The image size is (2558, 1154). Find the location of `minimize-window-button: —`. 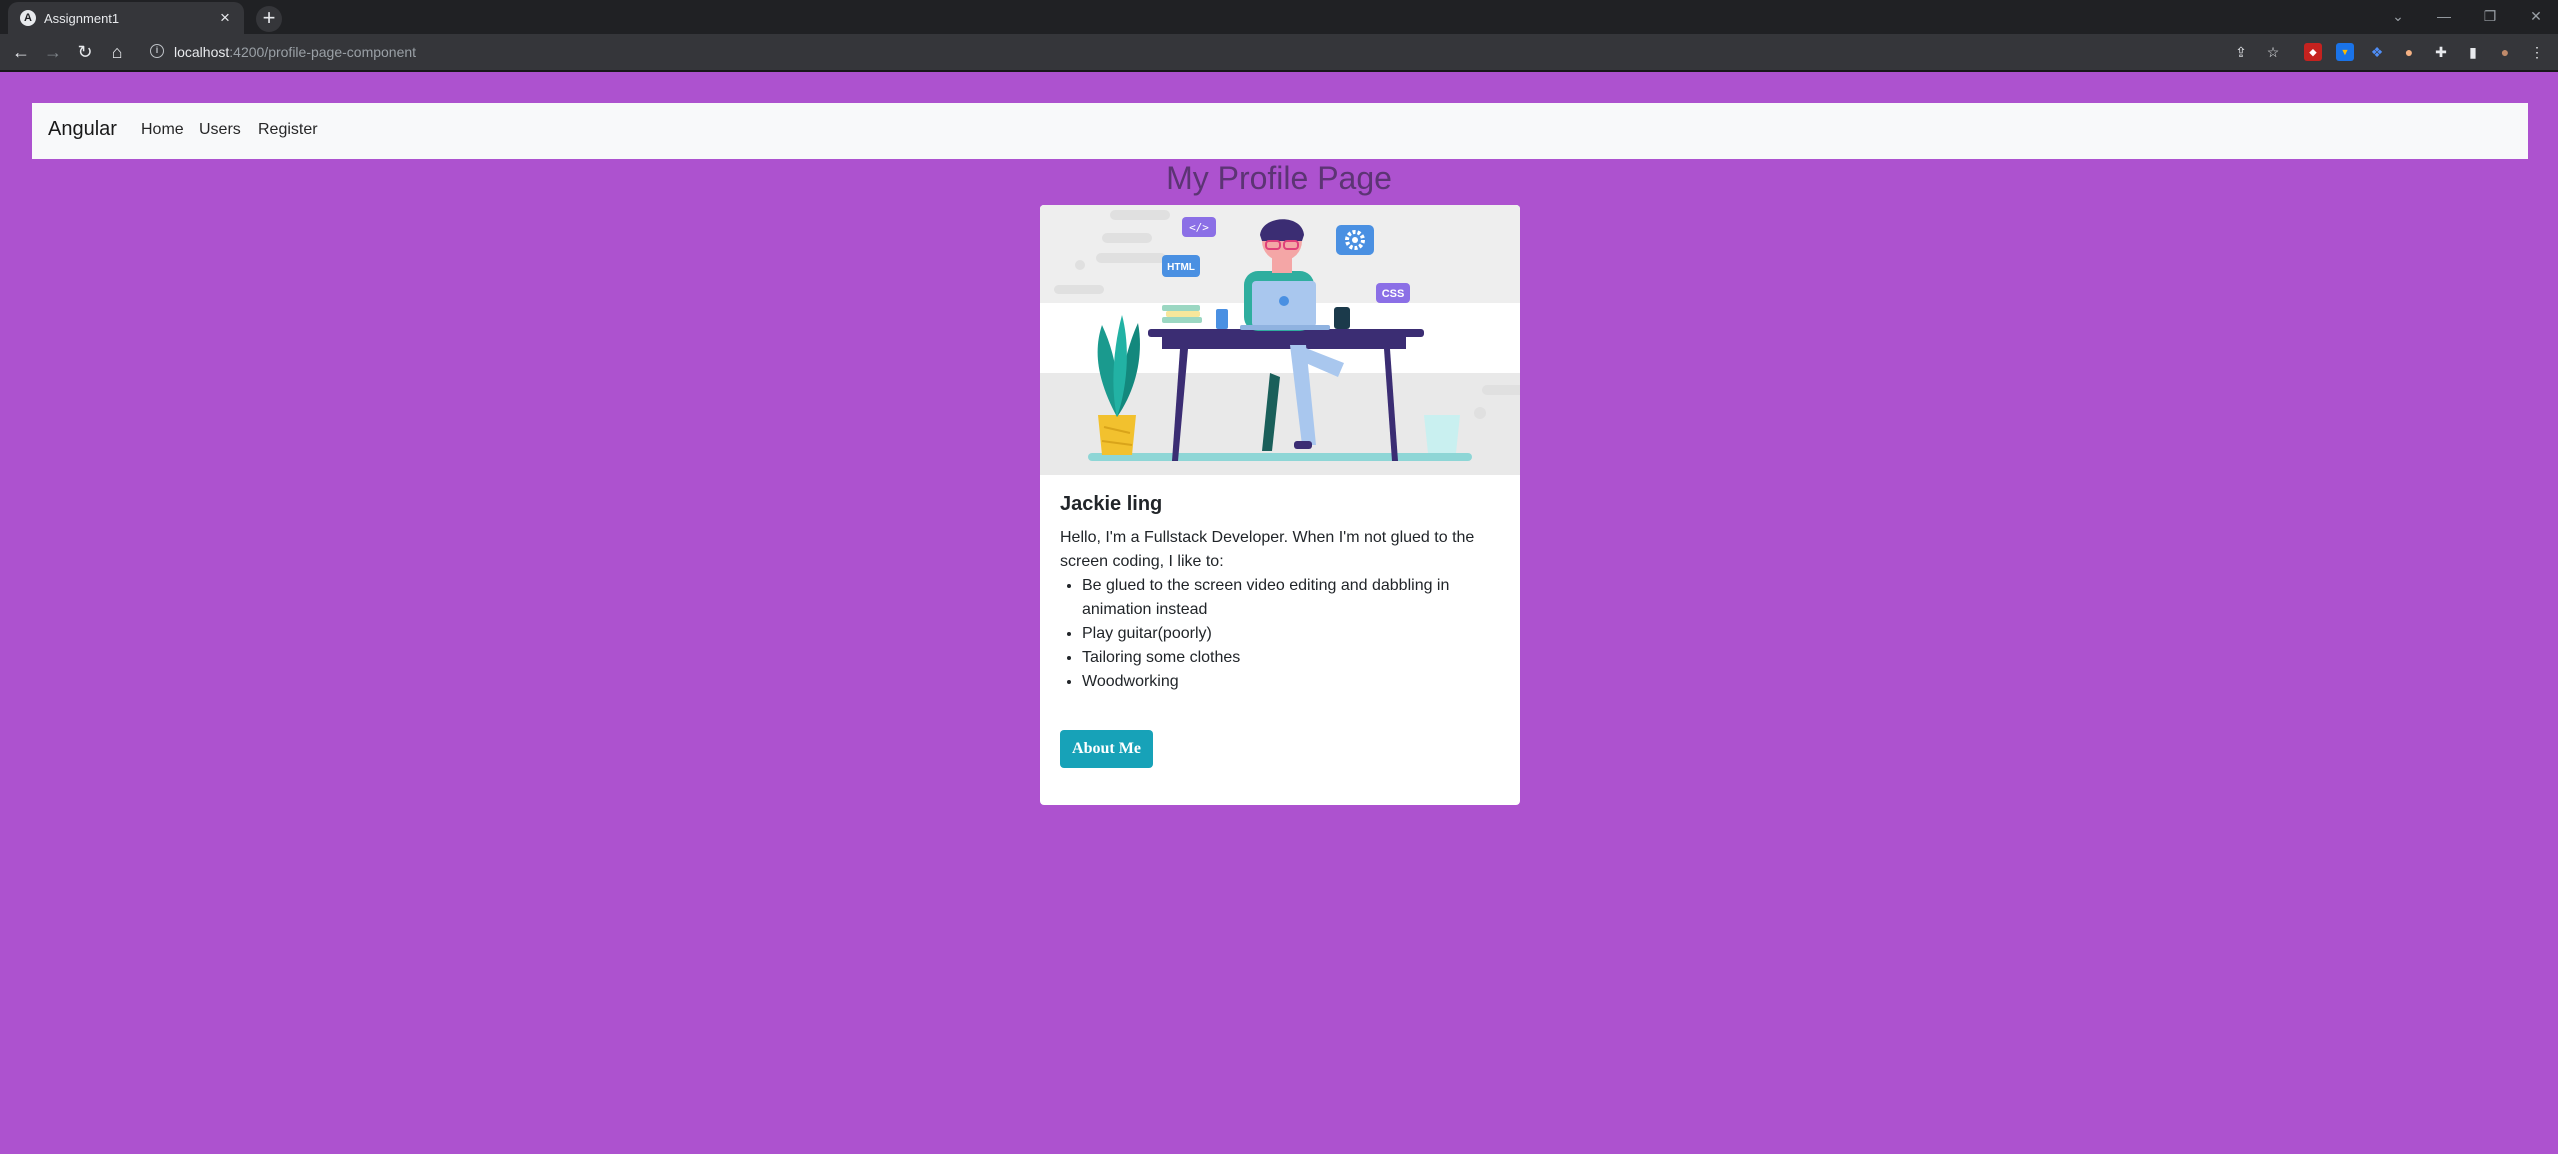

minimize-window-button: — is located at coordinates (2444, 16).